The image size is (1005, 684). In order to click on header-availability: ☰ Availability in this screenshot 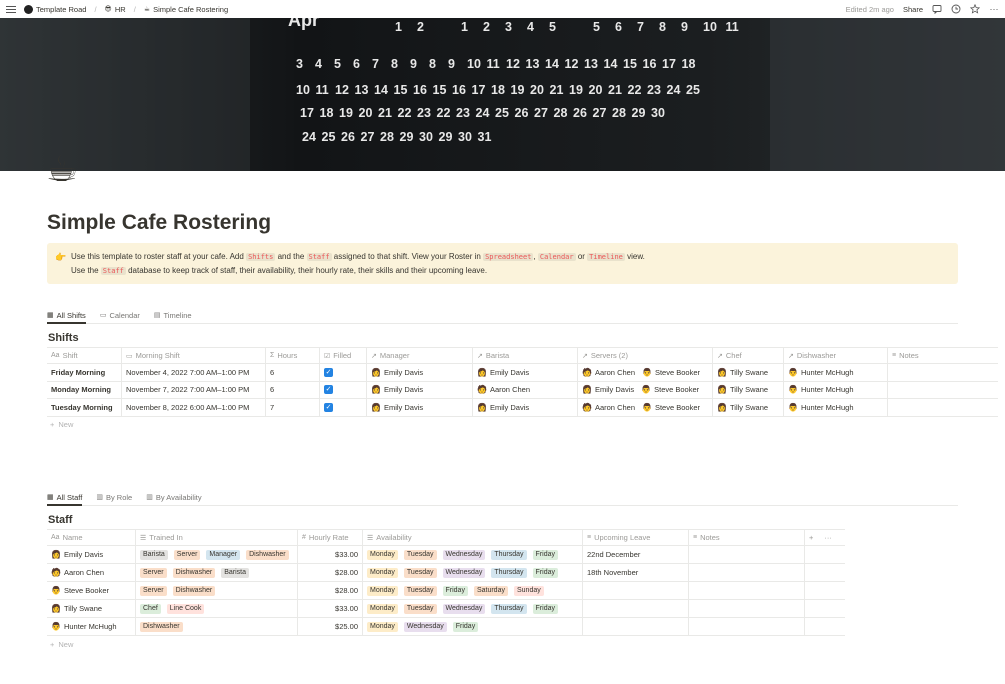, I will do `click(473, 537)`.